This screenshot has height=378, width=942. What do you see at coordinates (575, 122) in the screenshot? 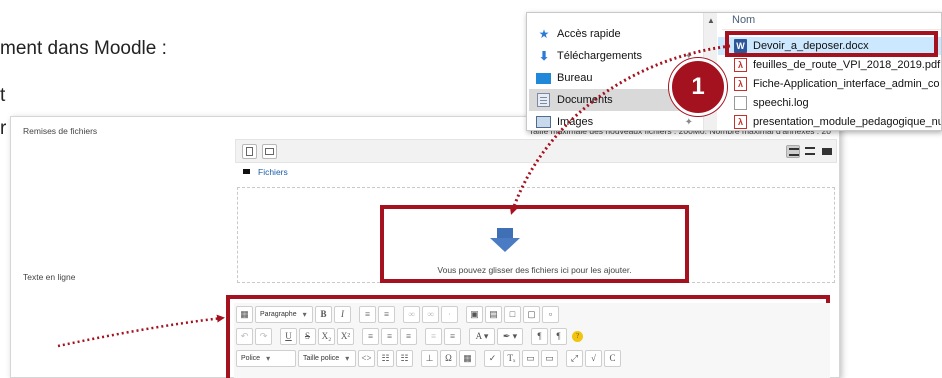
I see `nav-item-label: Images` at bounding box center [575, 122].